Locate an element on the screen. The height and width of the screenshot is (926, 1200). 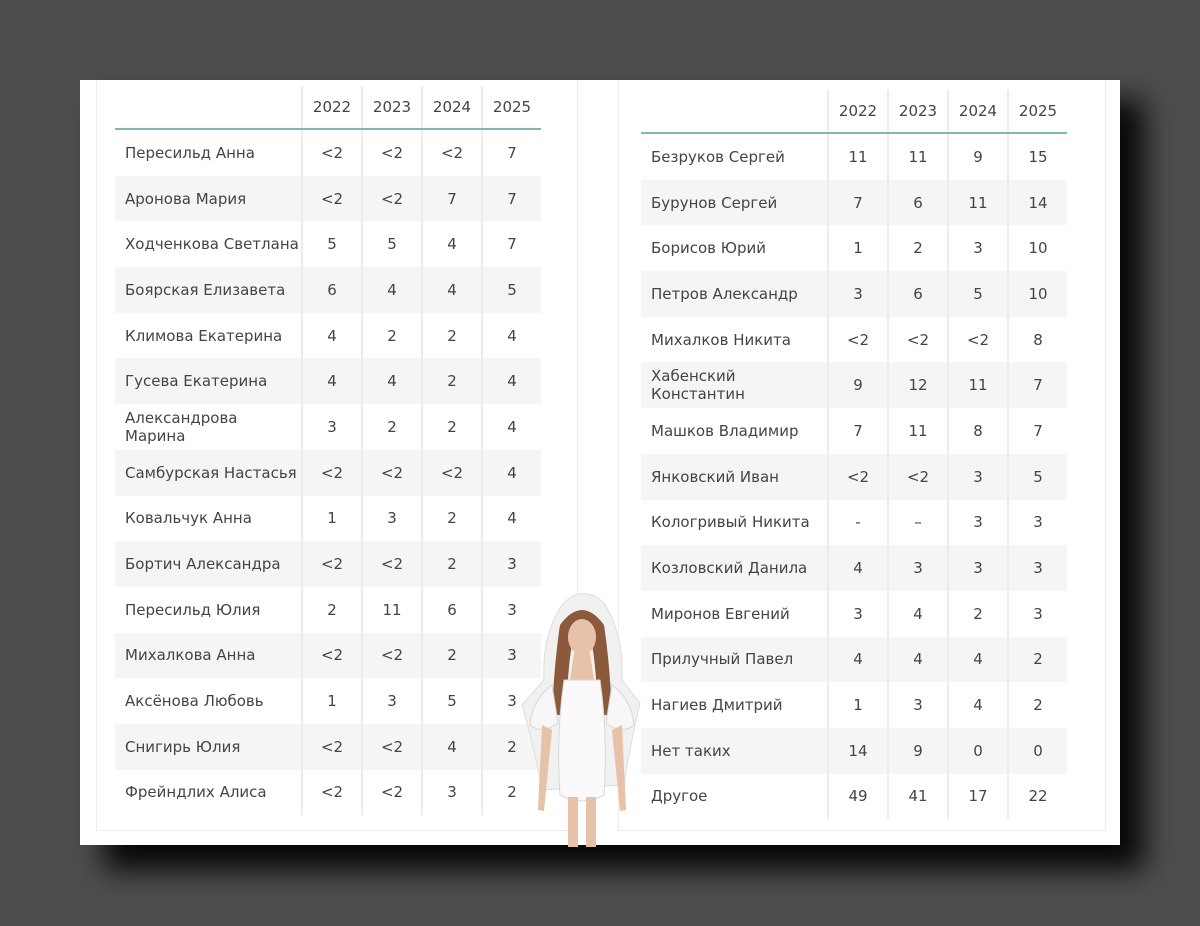
person-name-cell: Янковский Иван is located at coordinates (734, 476).